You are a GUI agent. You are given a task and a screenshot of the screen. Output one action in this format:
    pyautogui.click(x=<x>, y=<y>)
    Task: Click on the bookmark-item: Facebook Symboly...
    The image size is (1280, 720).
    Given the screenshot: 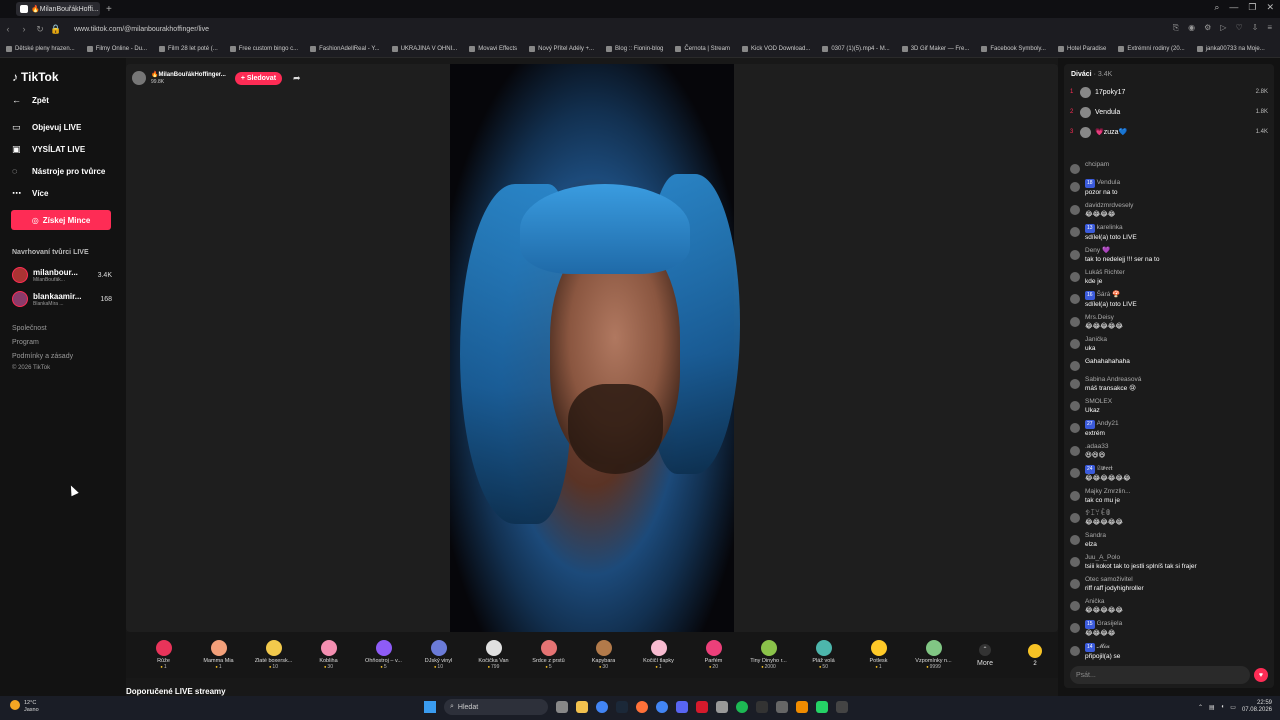 What is the action you would take?
    pyautogui.click(x=1013, y=48)
    